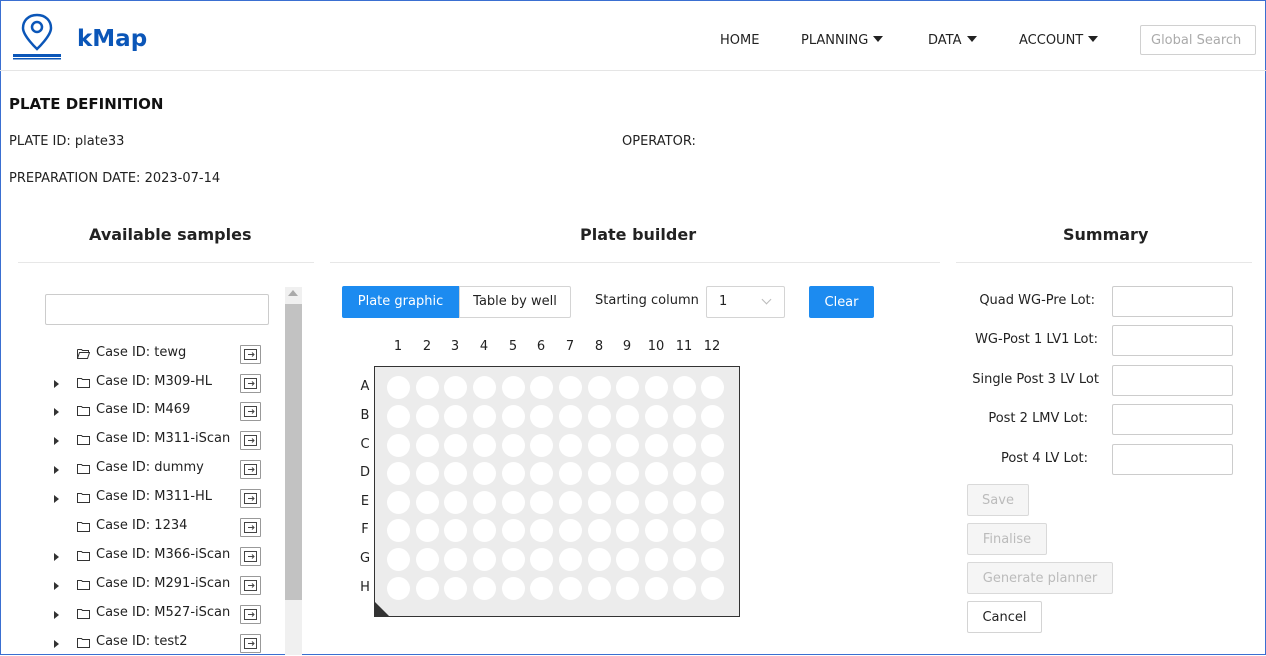 The width and height of the screenshot is (1266, 656). Describe the element at coordinates (841, 302) in the screenshot. I see `clear-button: Clear` at that location.